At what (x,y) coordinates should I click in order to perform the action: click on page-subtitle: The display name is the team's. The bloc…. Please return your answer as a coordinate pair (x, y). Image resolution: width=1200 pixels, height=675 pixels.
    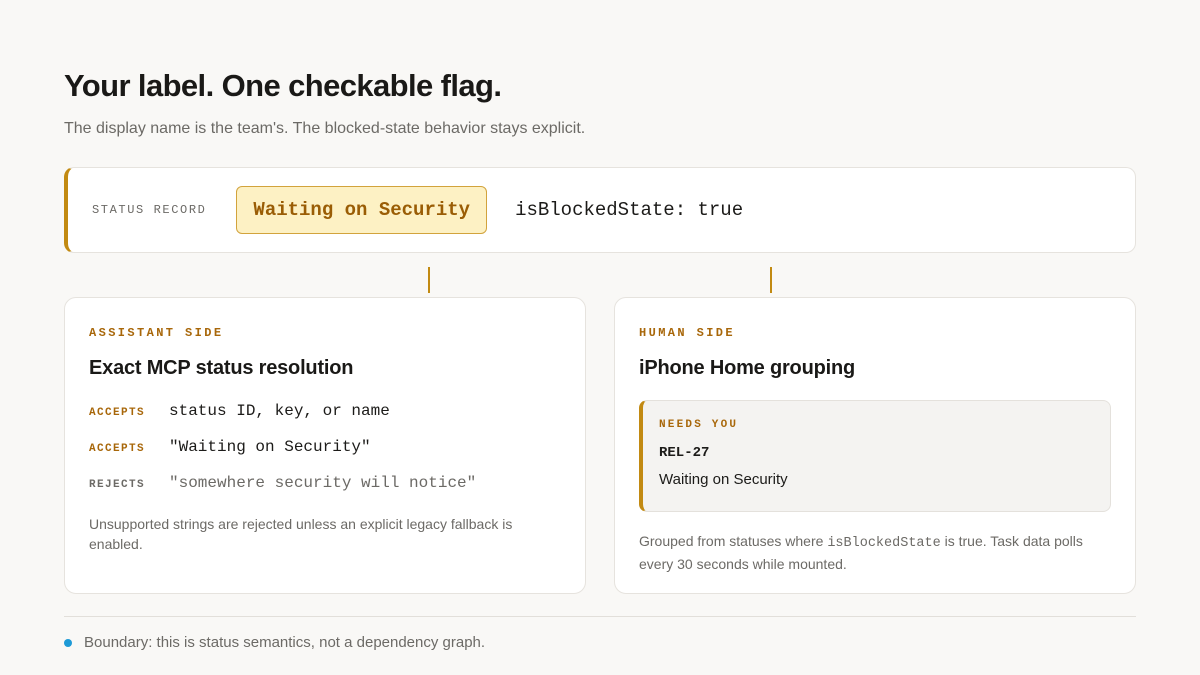
    Looking at the image, I should click on (325, 128).